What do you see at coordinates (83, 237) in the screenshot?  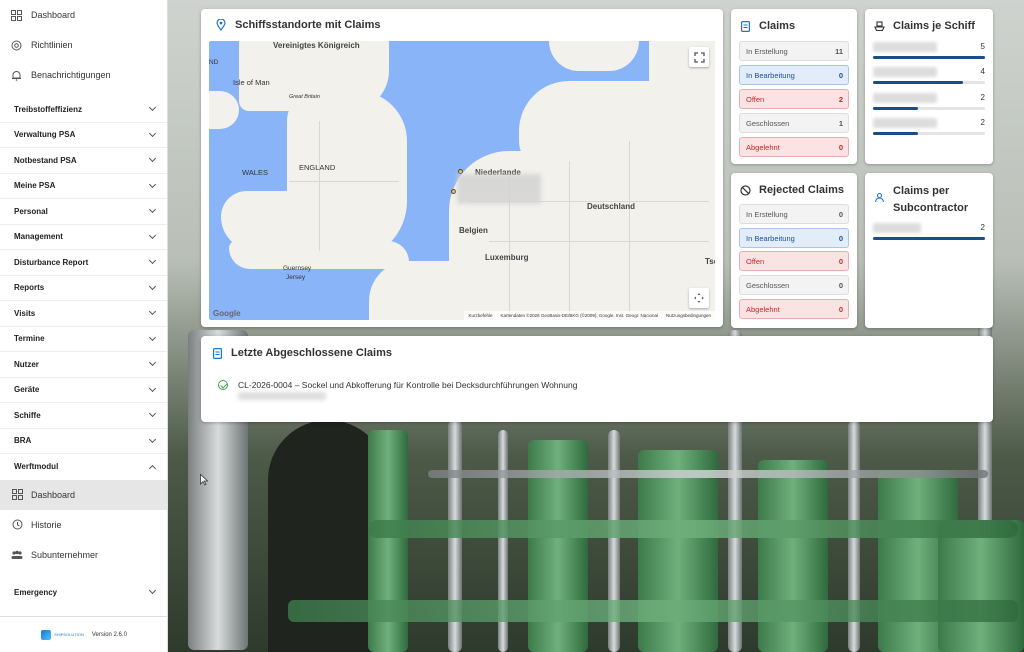 I see `sidebar-group-management: Management` at bounding box center [83, 237].